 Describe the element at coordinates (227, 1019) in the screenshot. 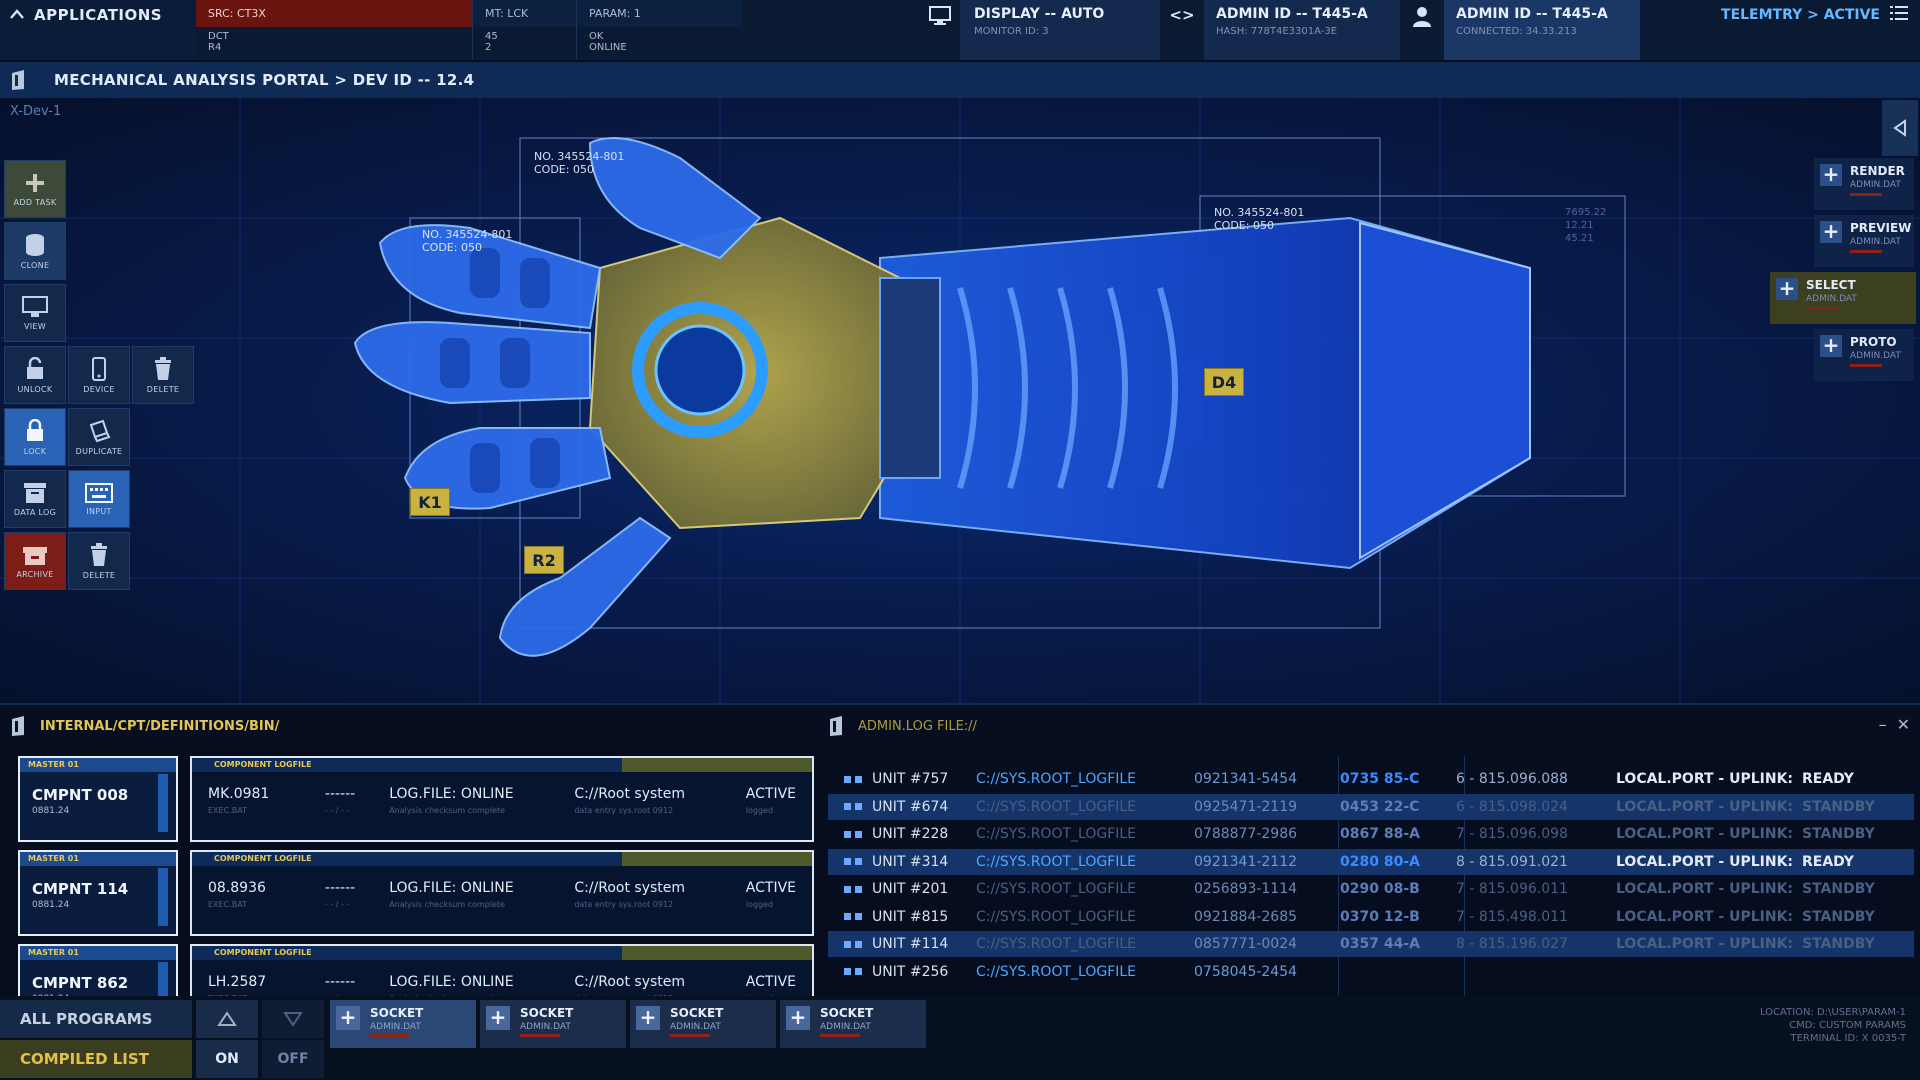

I see `scroll-up-button` at that location.